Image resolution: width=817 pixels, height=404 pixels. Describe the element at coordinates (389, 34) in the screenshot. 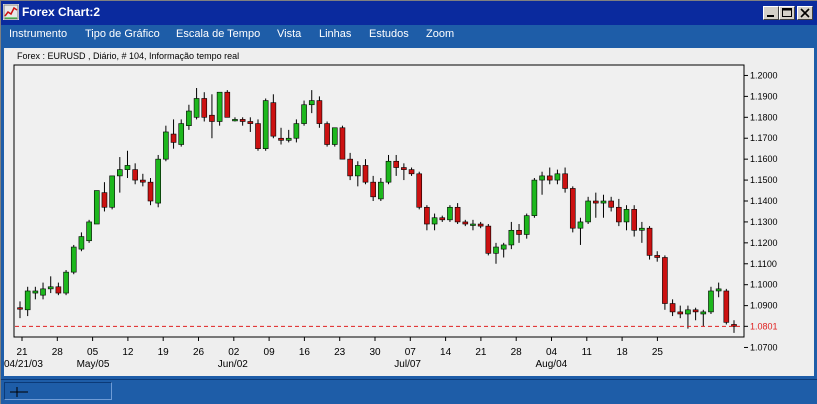

I see `menu-estudos: Estudos` at that location.